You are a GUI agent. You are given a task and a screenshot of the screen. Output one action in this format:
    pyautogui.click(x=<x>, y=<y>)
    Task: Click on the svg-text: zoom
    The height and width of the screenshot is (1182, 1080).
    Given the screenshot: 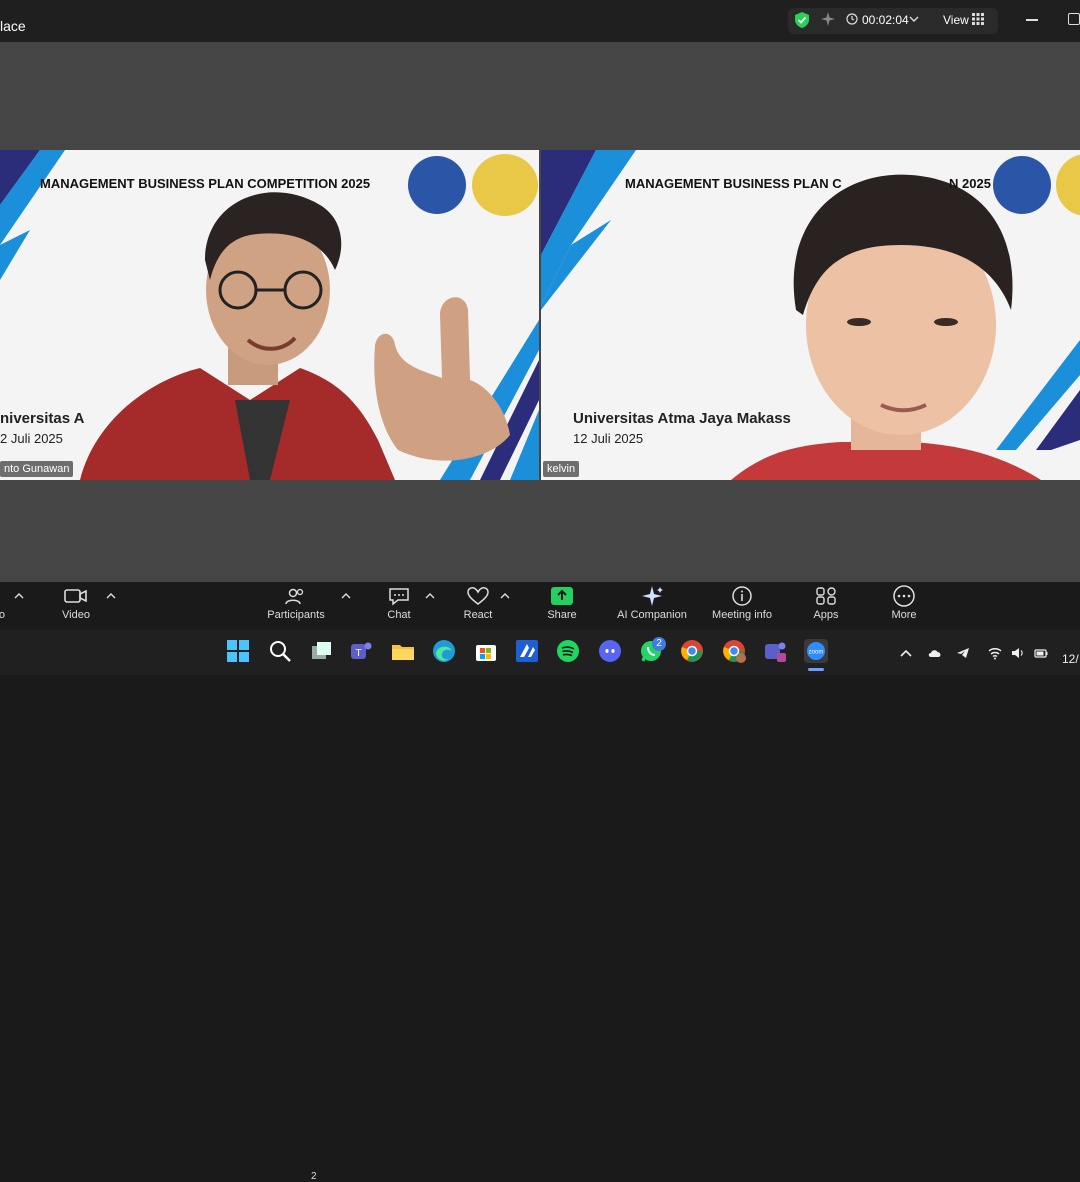 What is the action you would take?
    pyautogui.click(x=816, y=653)
    